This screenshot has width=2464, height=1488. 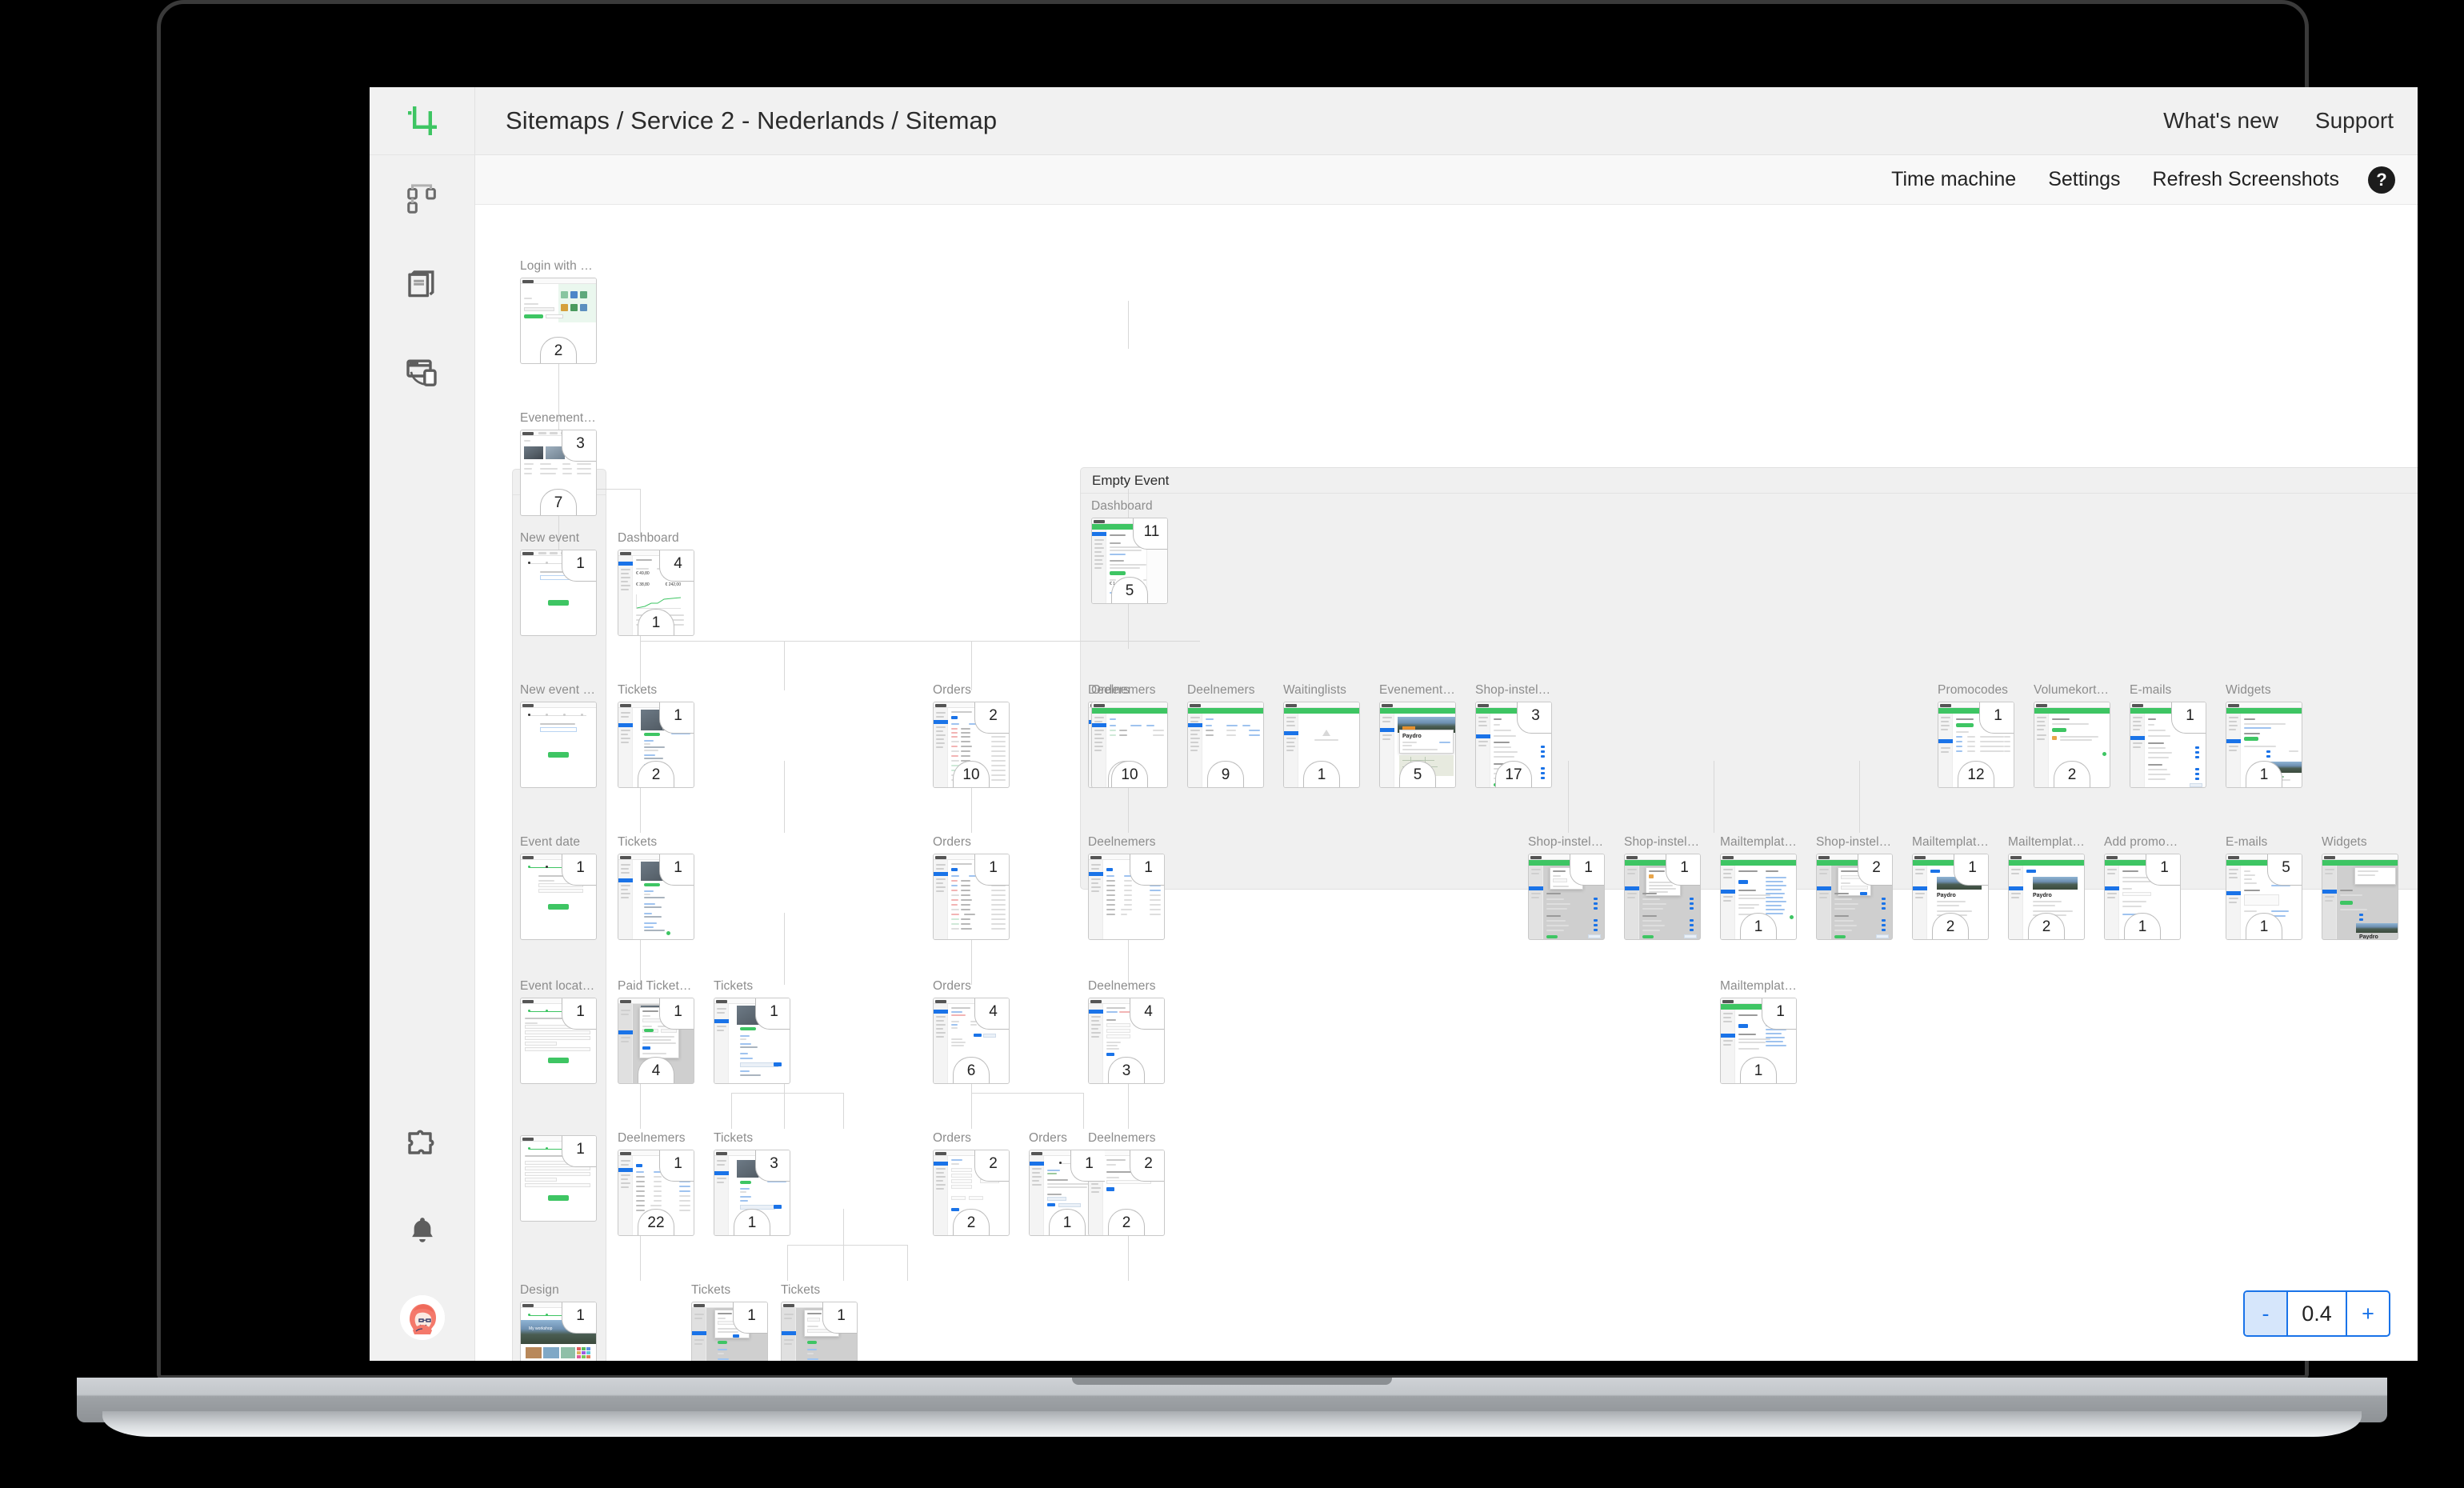 What do you see at coordinates (422, 121) in the screenshot?
I see `app-logo` at bounding box center [422, 121].